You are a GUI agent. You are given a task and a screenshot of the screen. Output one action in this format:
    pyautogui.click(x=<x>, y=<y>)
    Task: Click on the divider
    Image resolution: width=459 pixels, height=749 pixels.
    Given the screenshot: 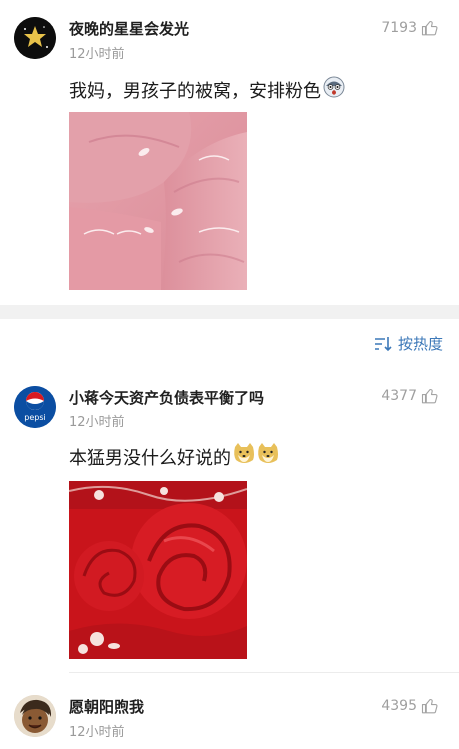 What is the action you would take?
    pyautogui.click(x=264, y=672)
    